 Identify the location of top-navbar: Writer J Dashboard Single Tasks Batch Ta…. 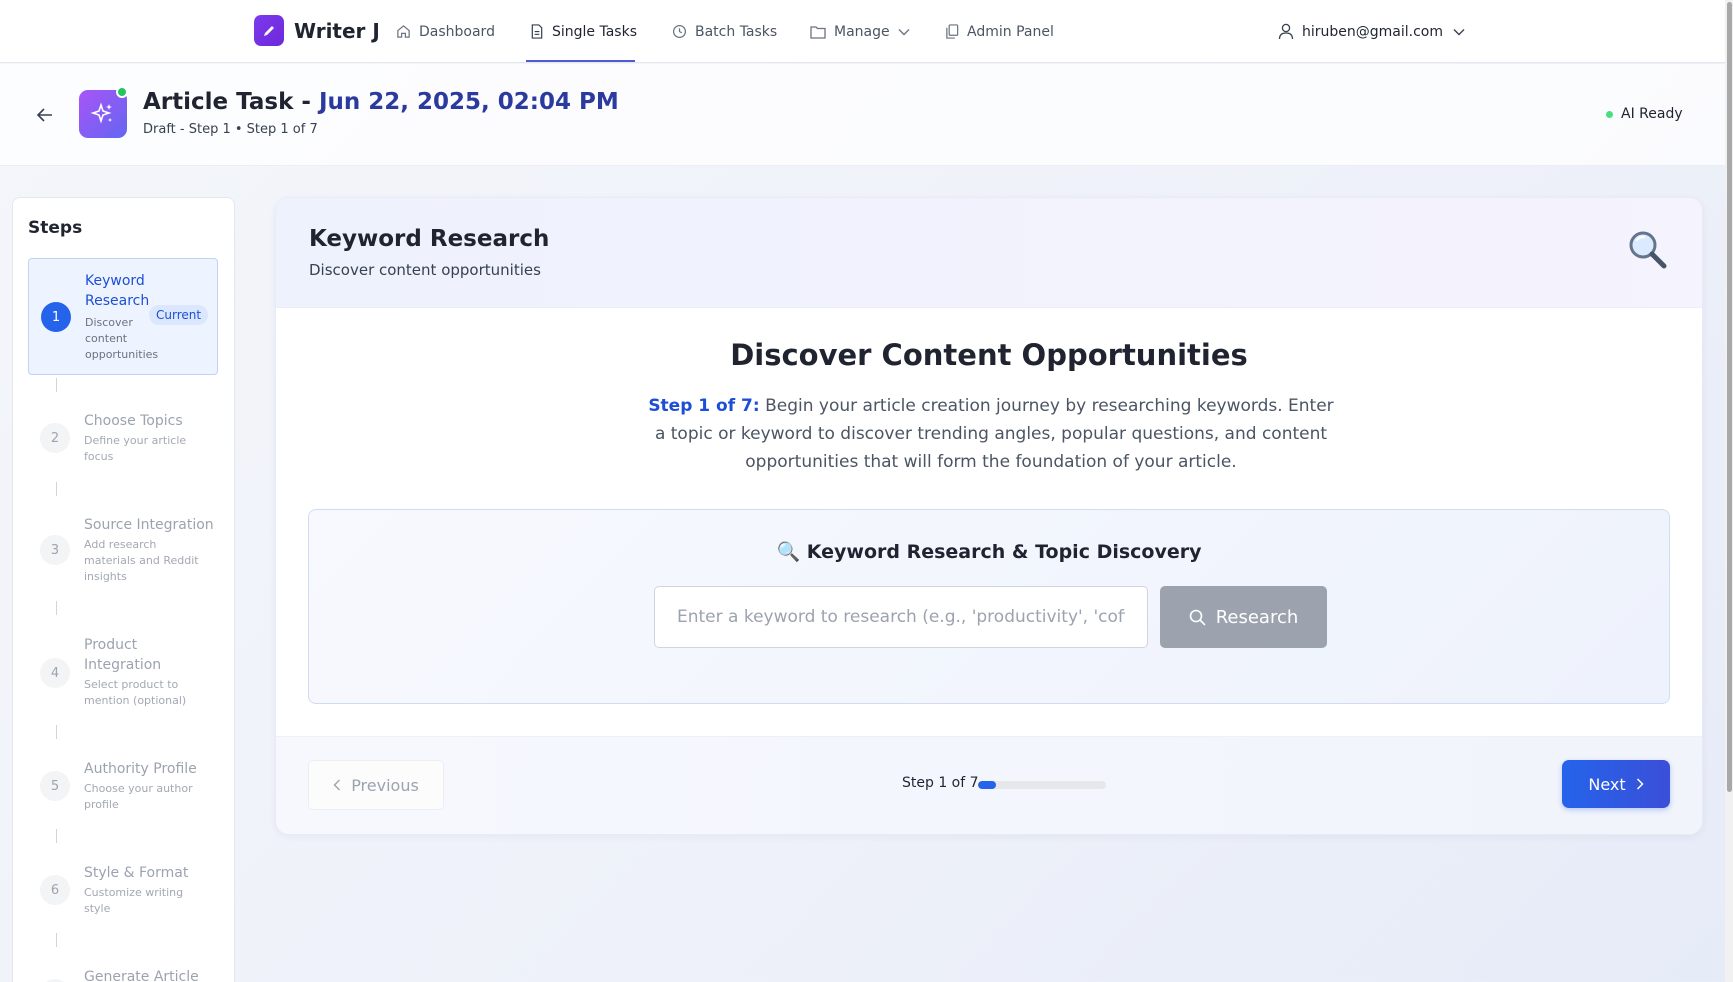
(866, 31).